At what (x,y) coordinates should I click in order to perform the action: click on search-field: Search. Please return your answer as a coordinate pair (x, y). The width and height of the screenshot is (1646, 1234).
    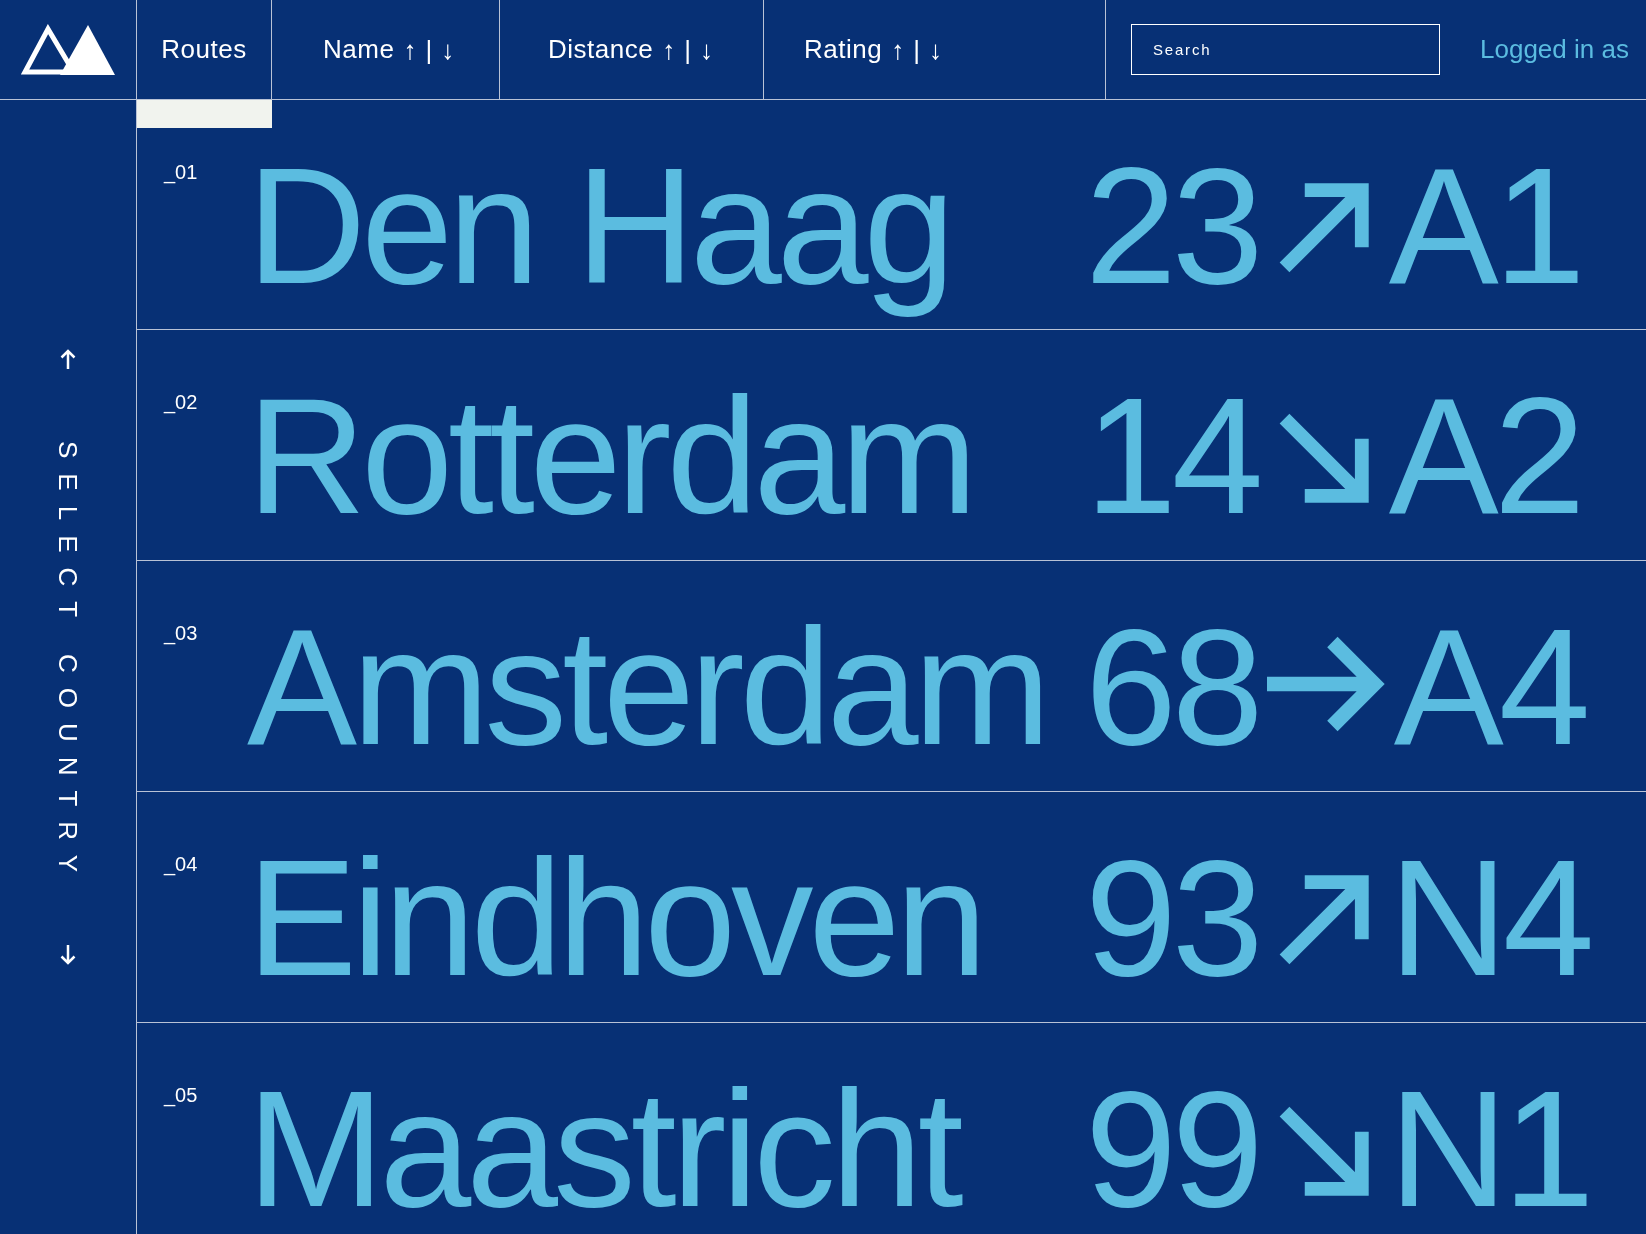
    Looking at the image, I should click on (1285, 49).